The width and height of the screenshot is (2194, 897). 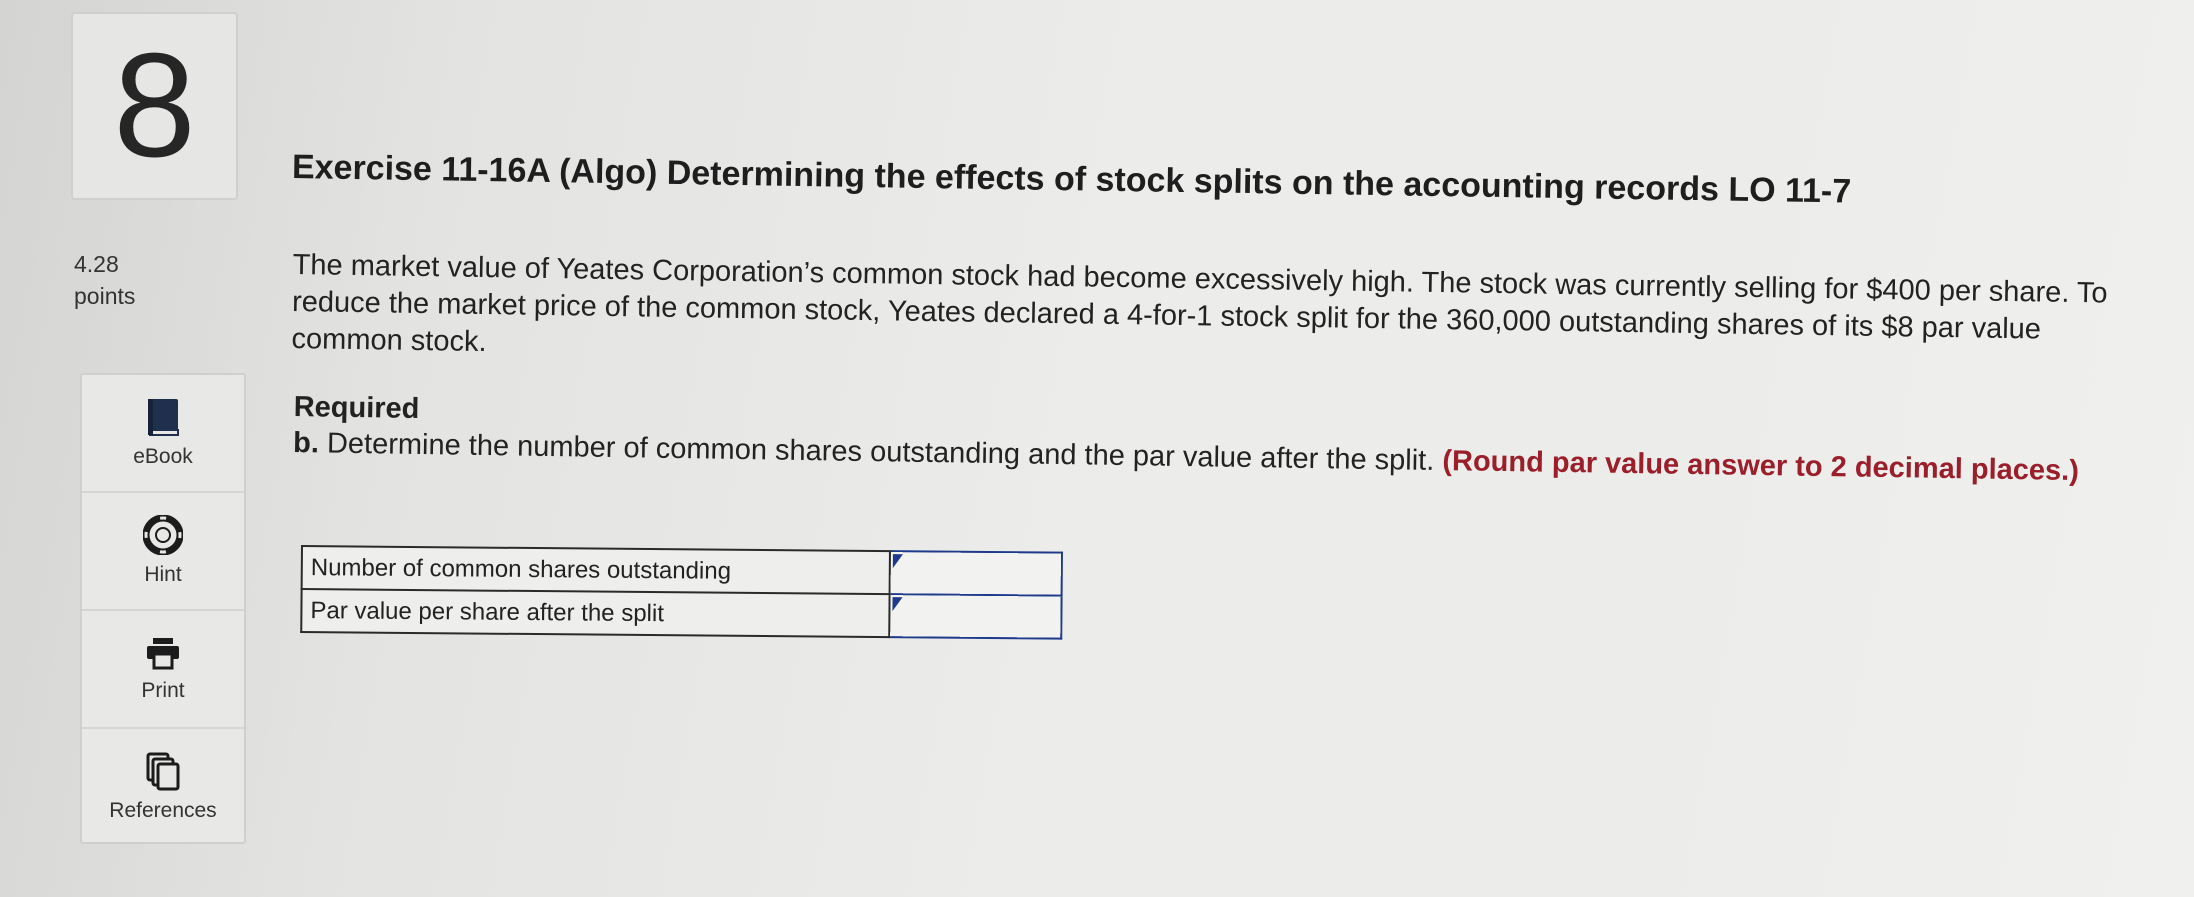 I want to click on hint-button: Hint, so click(x=163, y=552).